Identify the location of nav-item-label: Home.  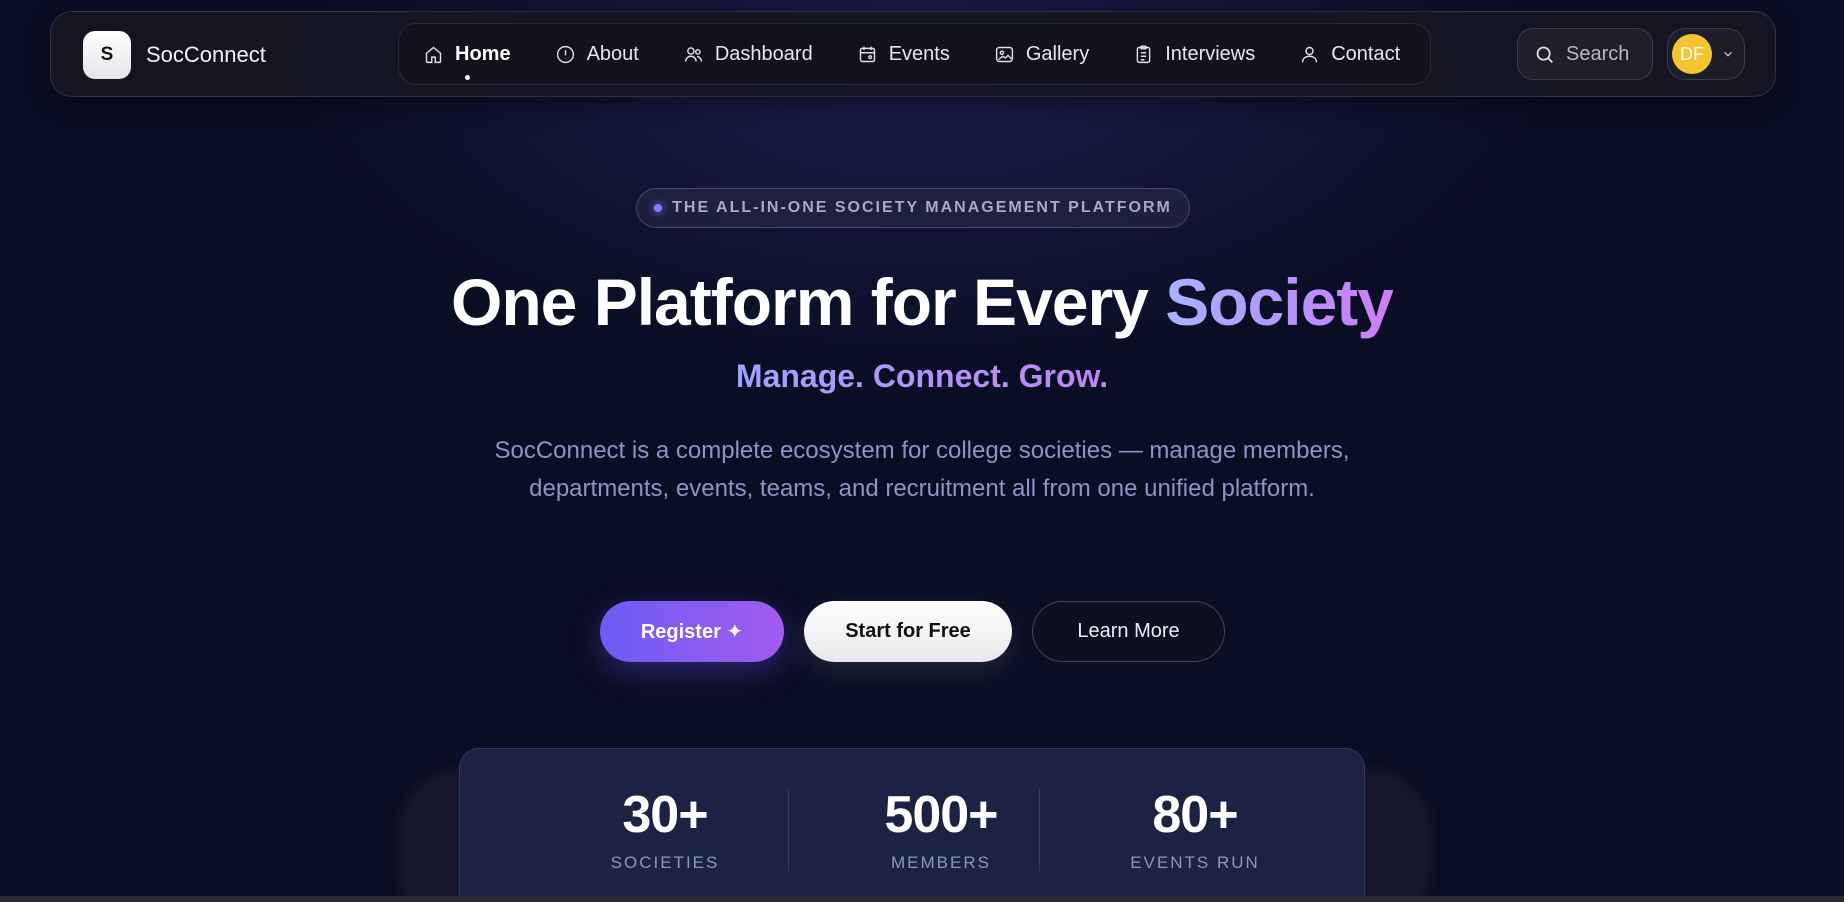
(483, 53).